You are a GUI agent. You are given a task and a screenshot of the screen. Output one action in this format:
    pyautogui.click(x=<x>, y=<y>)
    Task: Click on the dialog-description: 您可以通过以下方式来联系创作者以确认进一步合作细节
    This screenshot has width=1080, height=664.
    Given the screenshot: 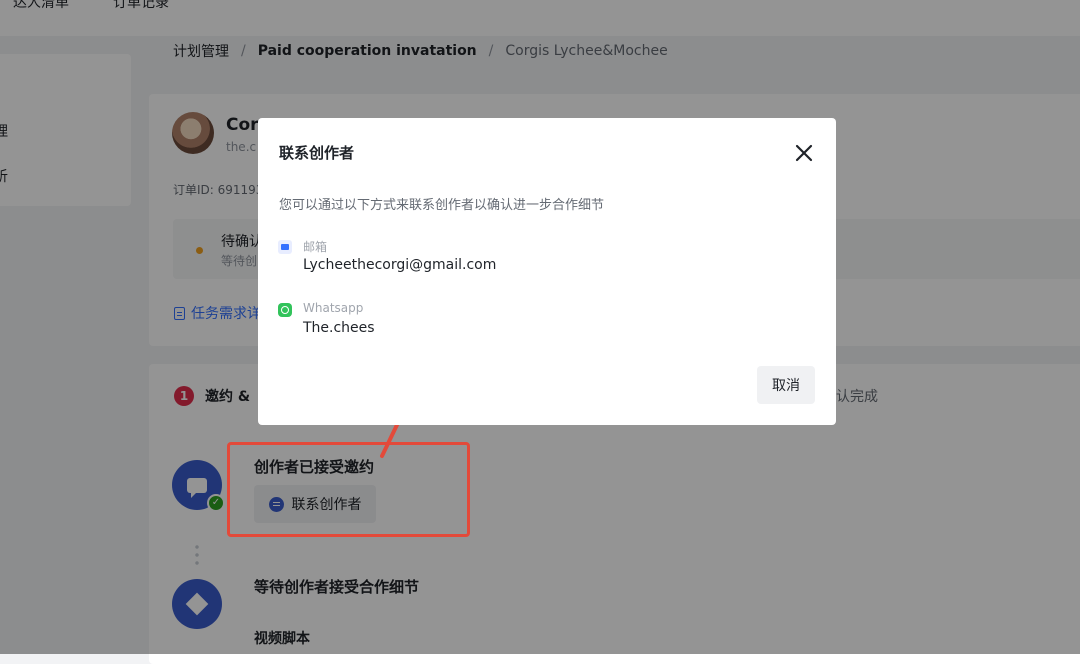 What is the action you would take?
    pyautogui.click(x=442, y=205)
    